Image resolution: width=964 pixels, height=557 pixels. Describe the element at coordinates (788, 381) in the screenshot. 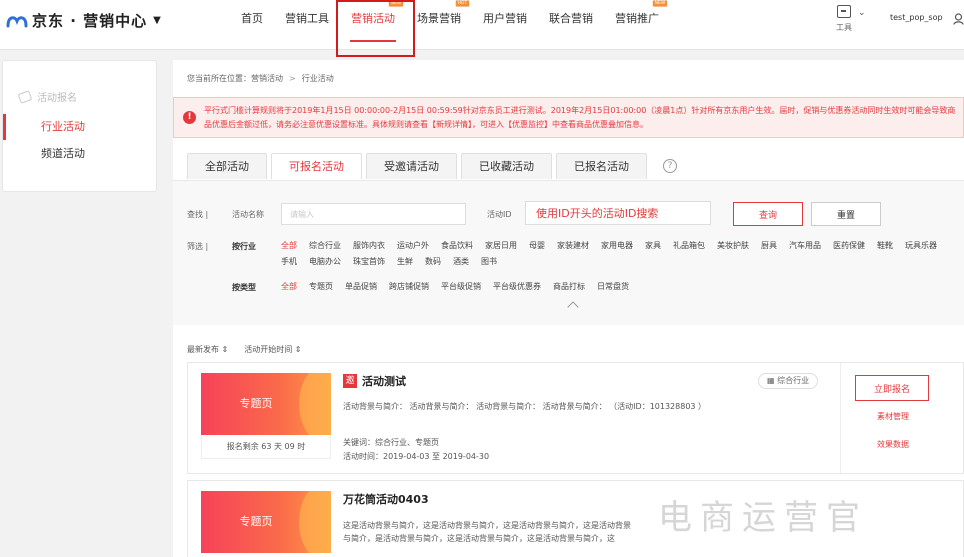

I see `industry-tag: ▦ 综合行业` at that location.